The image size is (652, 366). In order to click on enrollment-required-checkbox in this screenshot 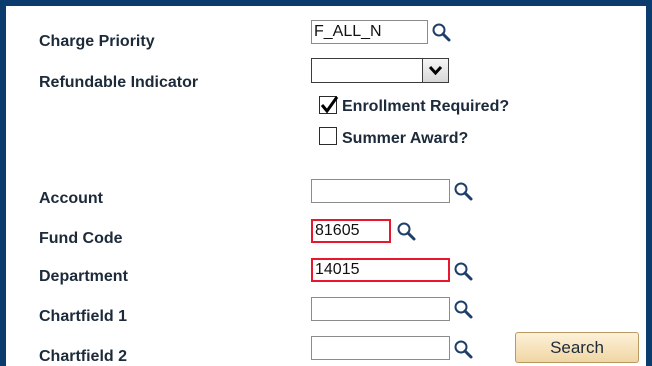, I will do `click(329, 105)`.